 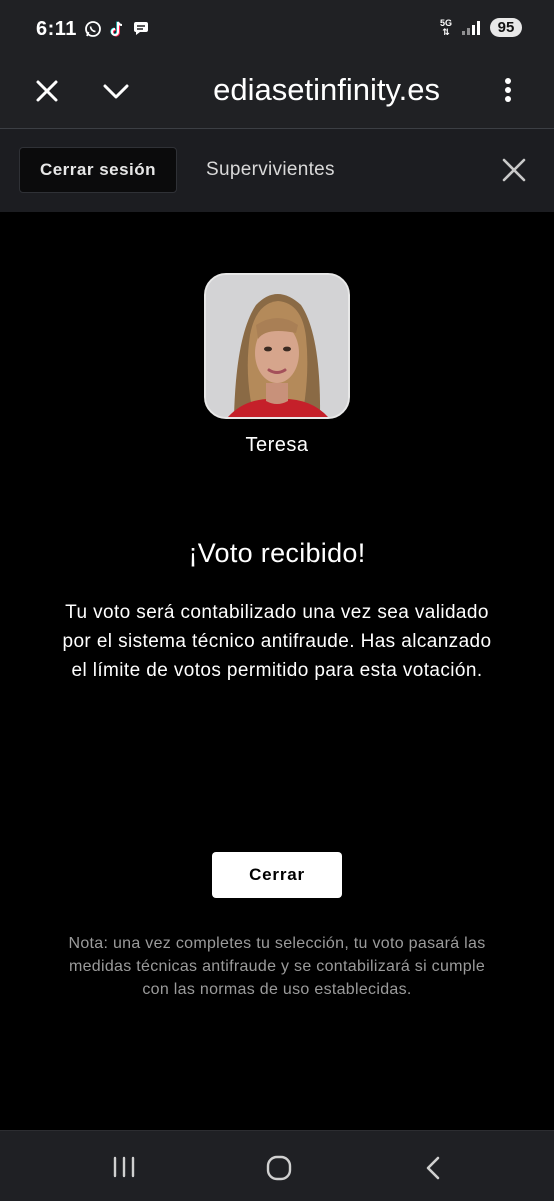 I want to click on browser-toolbar: ediasetinfinity.es, so click(x=277, y=94).